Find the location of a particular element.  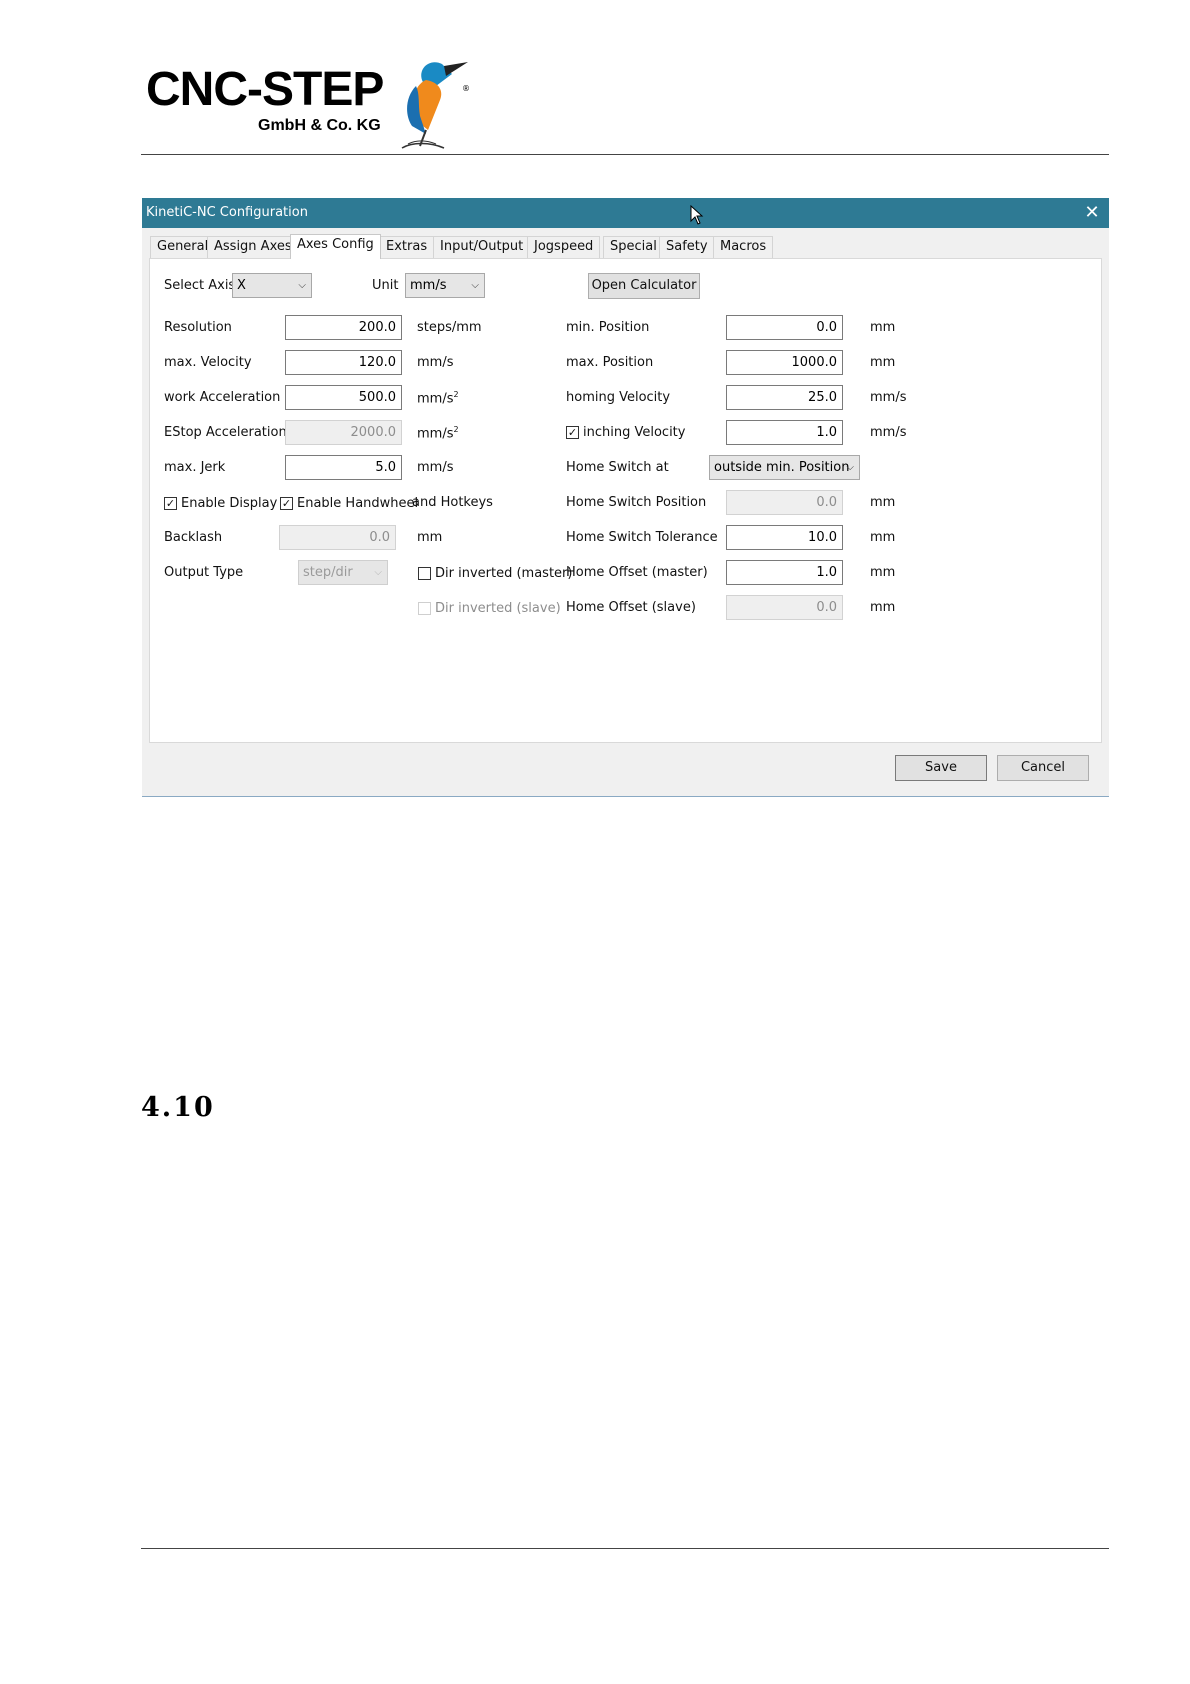

dir-inverted-master-checkbox is located at coordinates (424, 573).